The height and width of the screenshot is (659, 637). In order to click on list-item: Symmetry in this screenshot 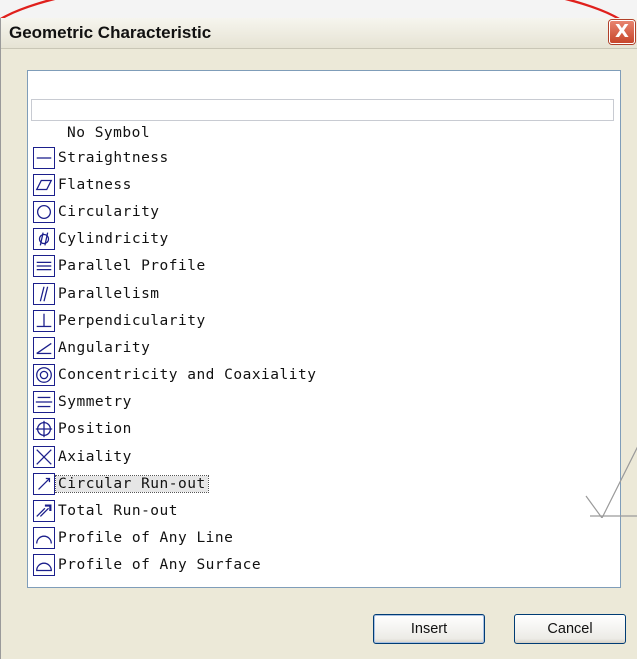, I will do `click(175, 402)`.